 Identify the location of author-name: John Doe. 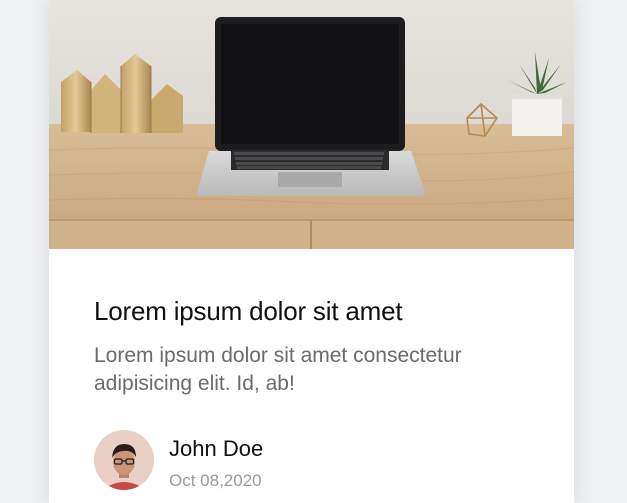
(216, 449).